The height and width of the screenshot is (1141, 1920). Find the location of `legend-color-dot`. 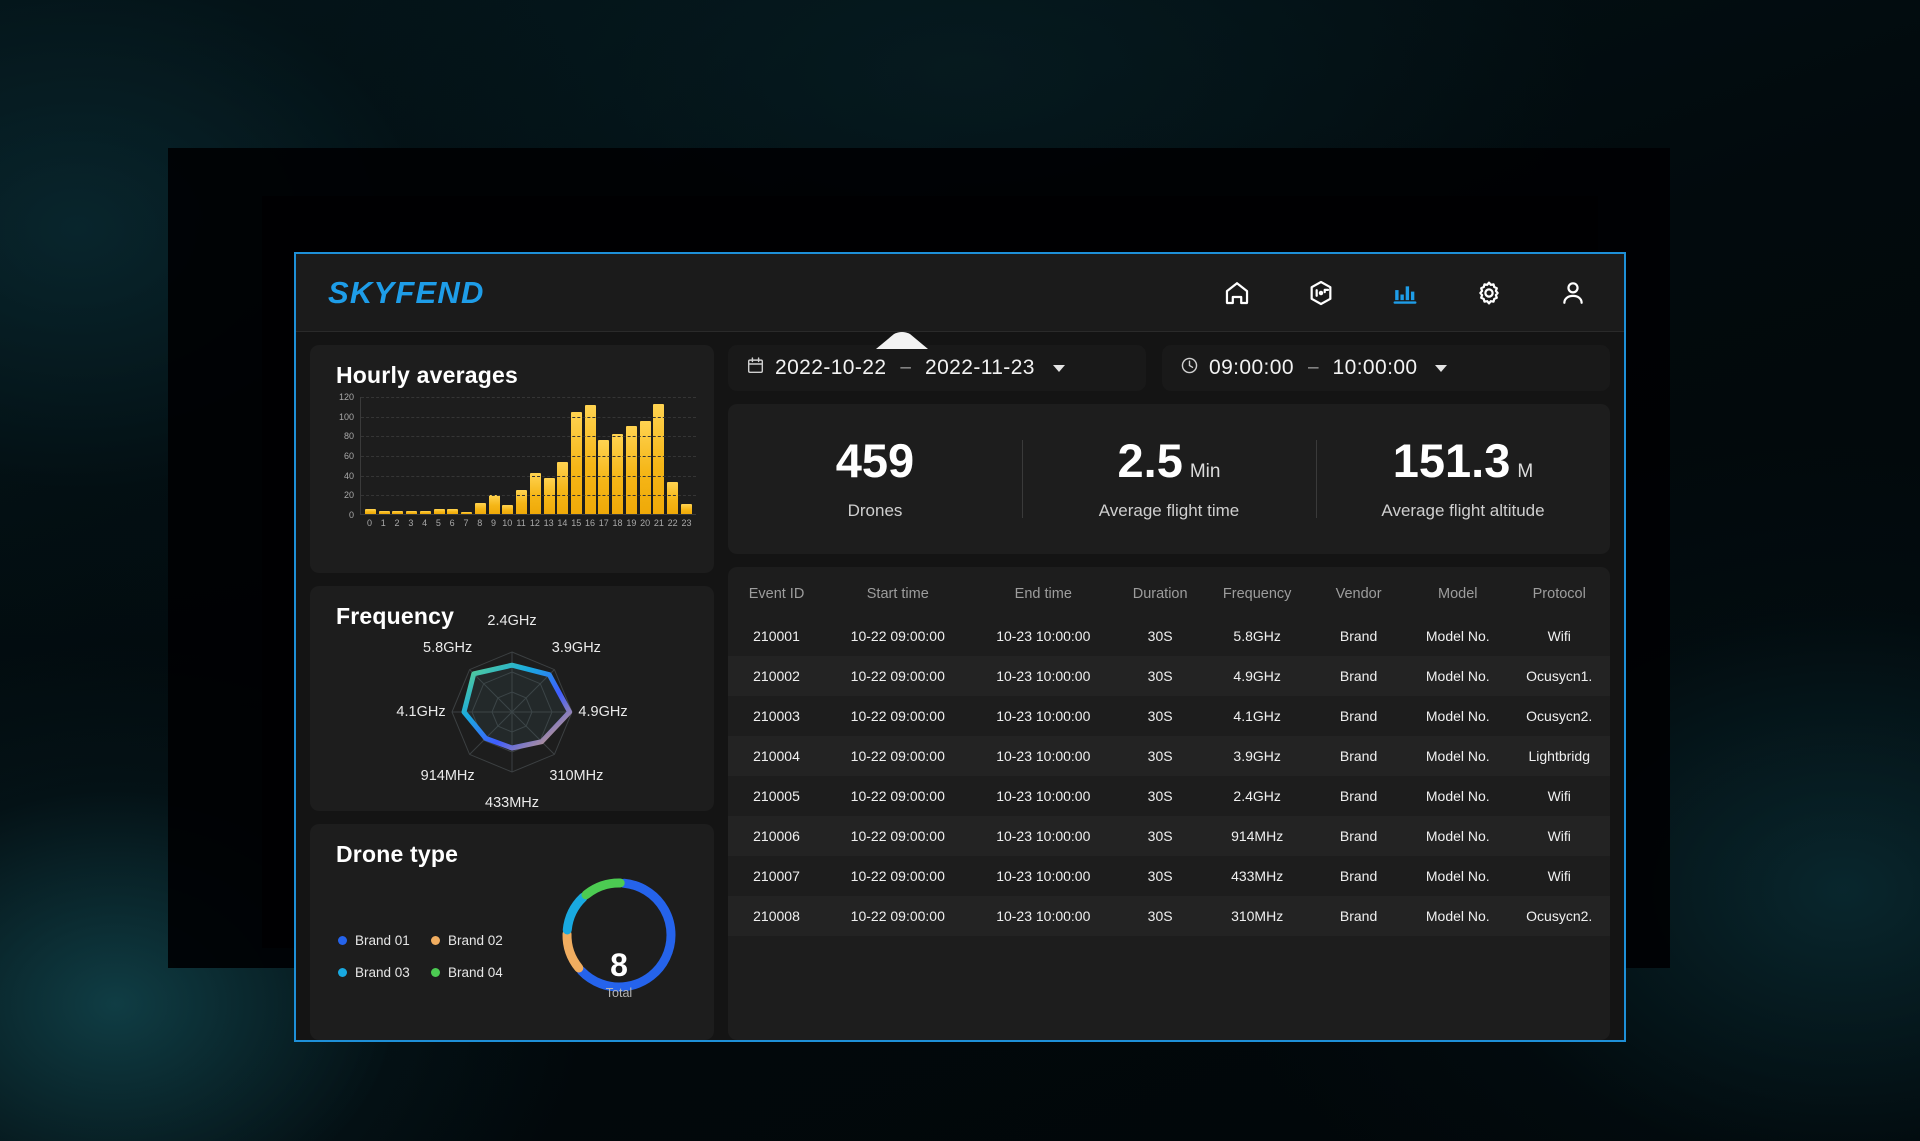

legend-color-dot is located at coordinates (435, 972).